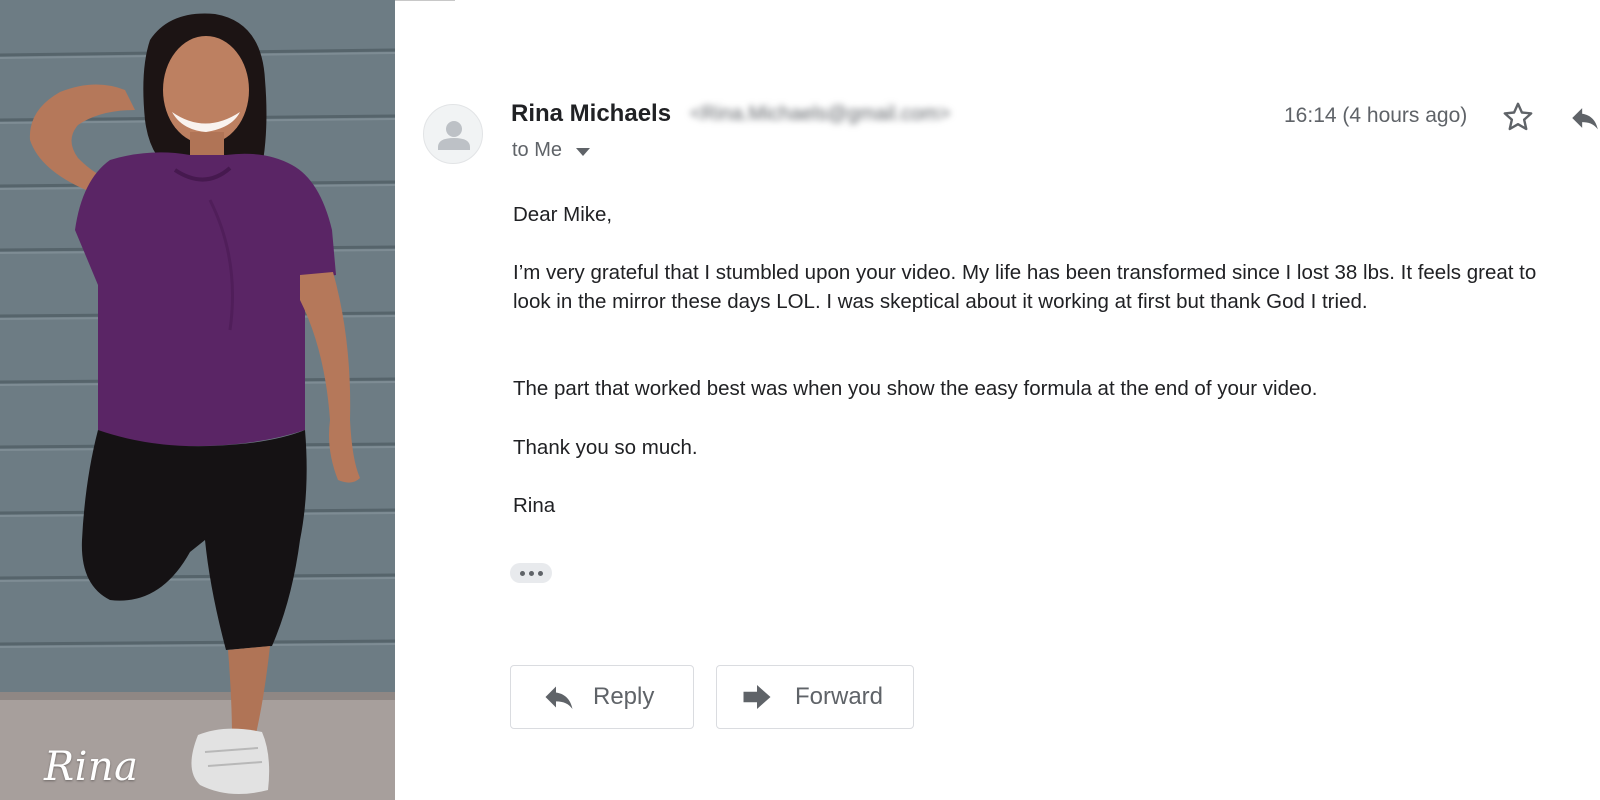  What do you see at coordinates (91, 767) in the screenshot?
I see `photo-caption: Rina` at bounding box center [91, 767].